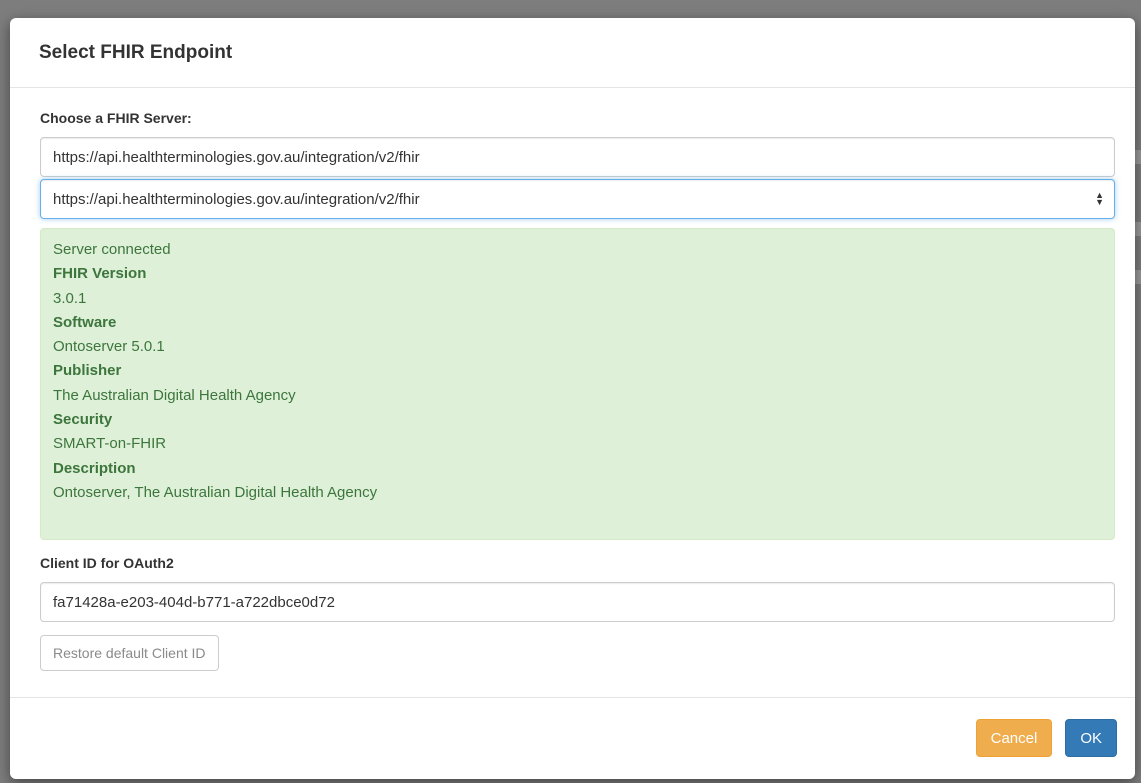 This screenshot has width=1141, height=783. I want to click on status-key-fhir-version: FHIR Version, so click(100, 274).